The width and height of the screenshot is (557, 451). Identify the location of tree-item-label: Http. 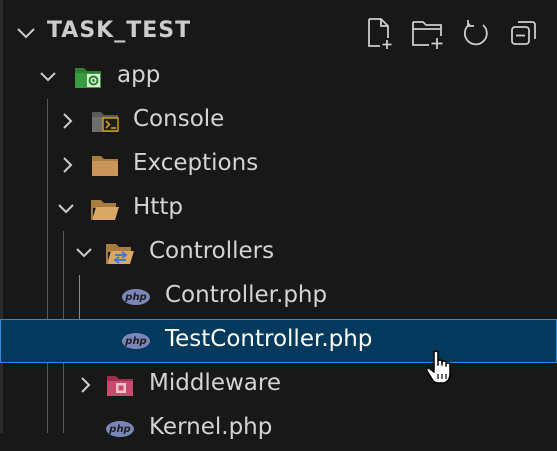
(158, 207).